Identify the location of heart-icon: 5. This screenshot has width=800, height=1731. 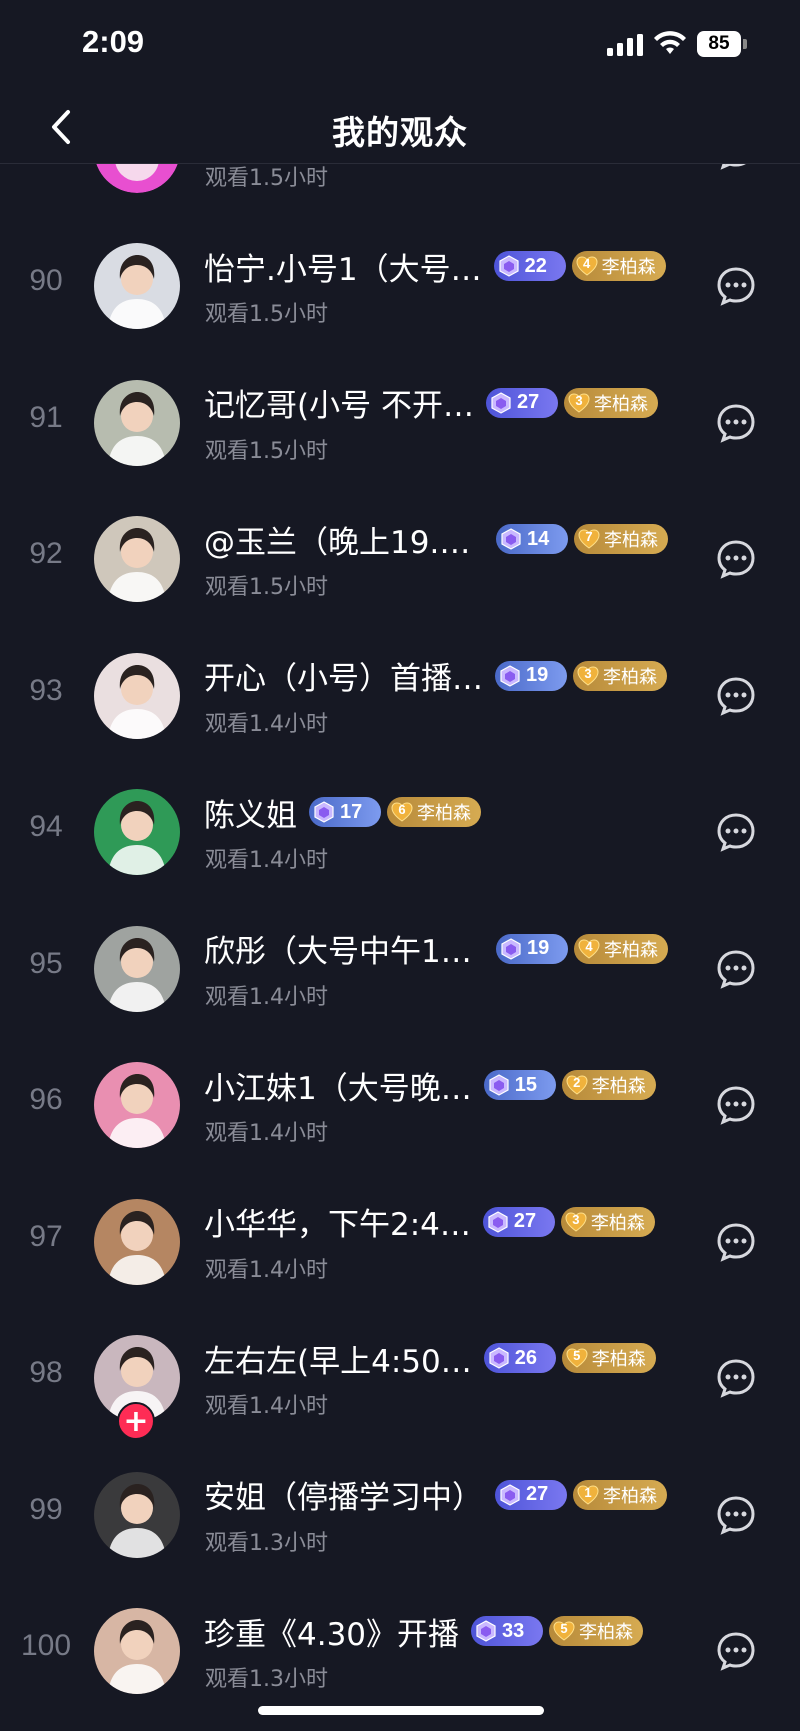
(577, 1358).